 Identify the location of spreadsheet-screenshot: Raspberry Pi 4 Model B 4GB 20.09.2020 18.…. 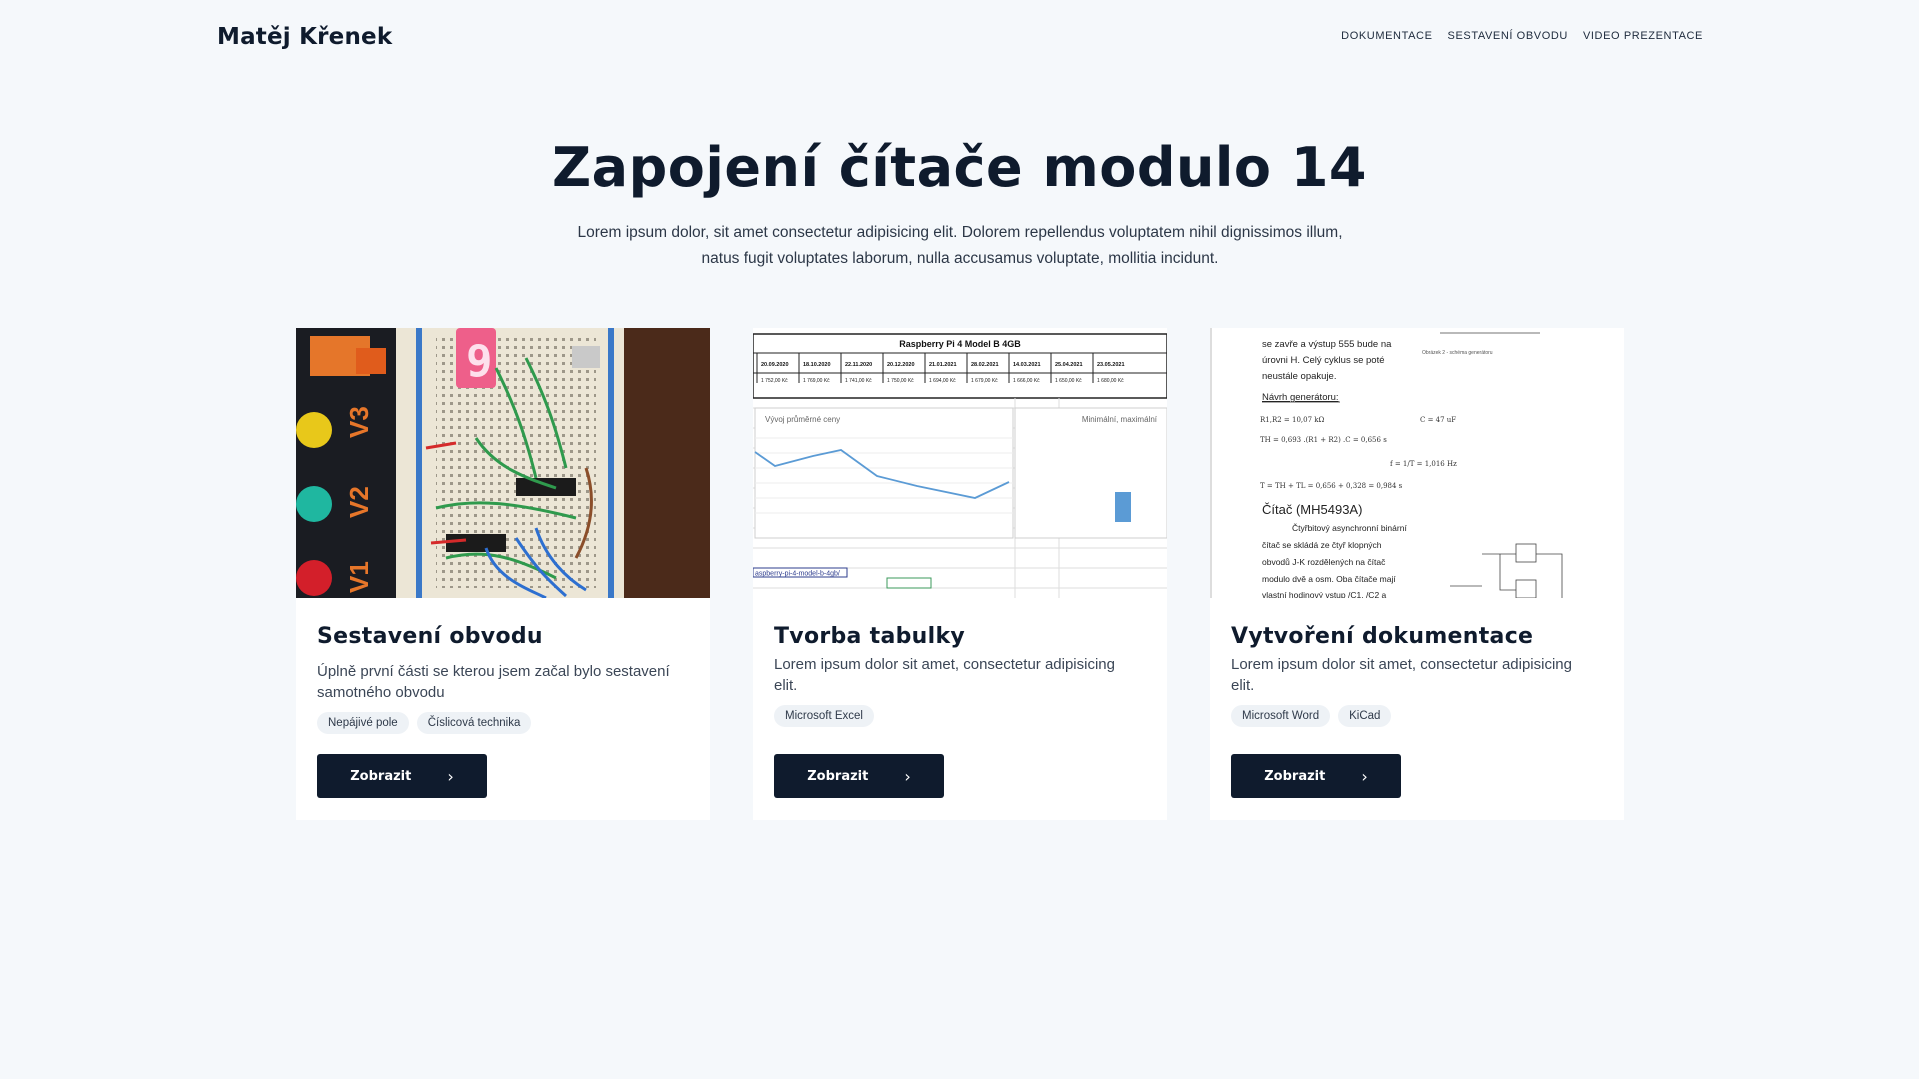
(960, 463).